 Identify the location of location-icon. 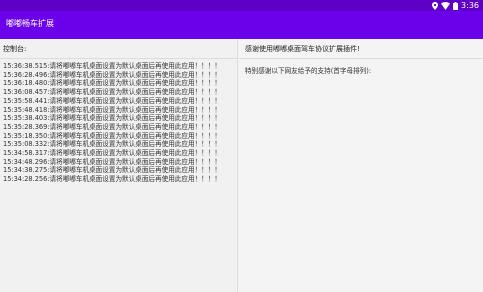
(435, 5).